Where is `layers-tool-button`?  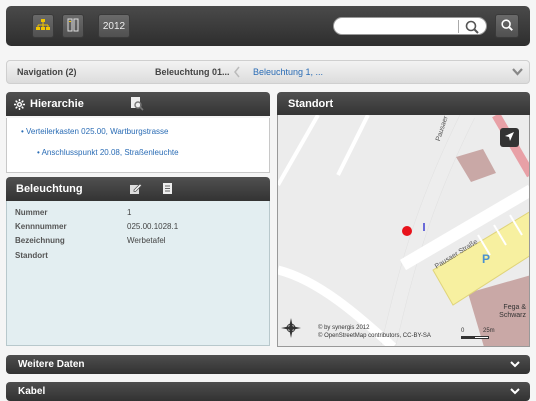 layers-tool-button is located at coordinates (73, 26).